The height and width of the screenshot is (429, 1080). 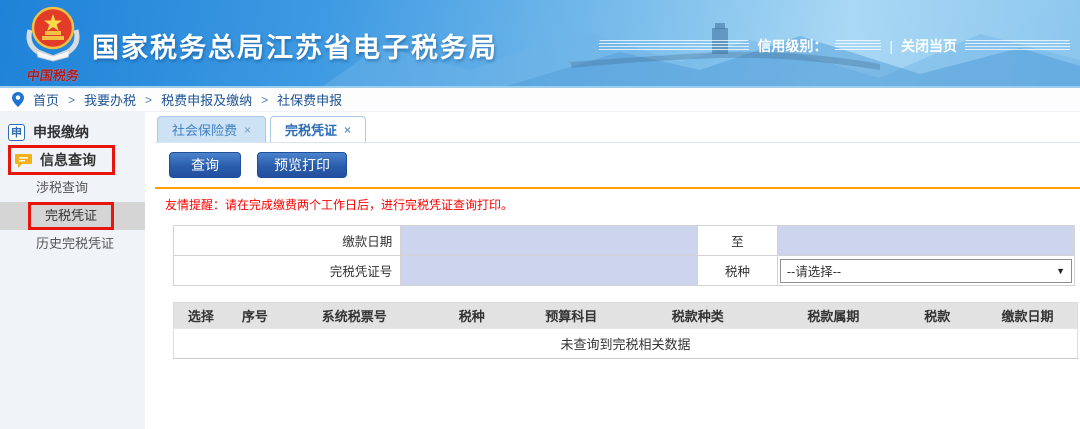 I want to click on logo-caption: 中国税务, so click(x=52, y=75).